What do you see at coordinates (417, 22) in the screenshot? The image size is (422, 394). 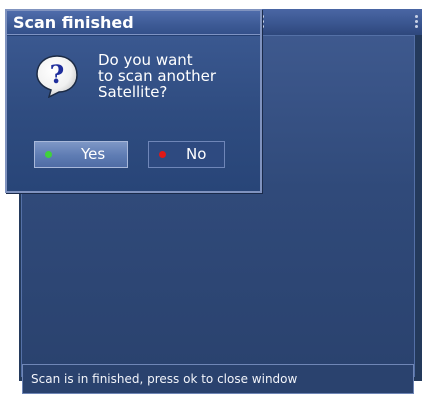 I see `grip-dots-icon` at bounding box center [417, 22].